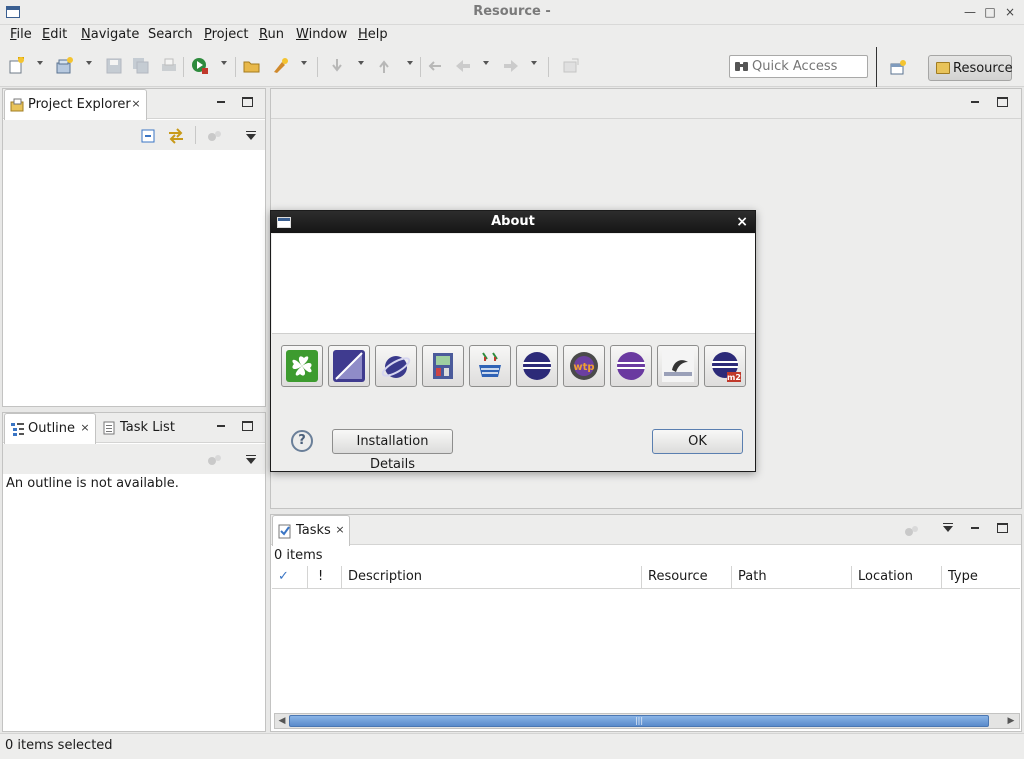 The height and width of the screenshot is (759, 1024). What do you see at coordinates (17, 65) in the screenshot?
I see `new-wizard-icon` at bounding box center [17, 65].